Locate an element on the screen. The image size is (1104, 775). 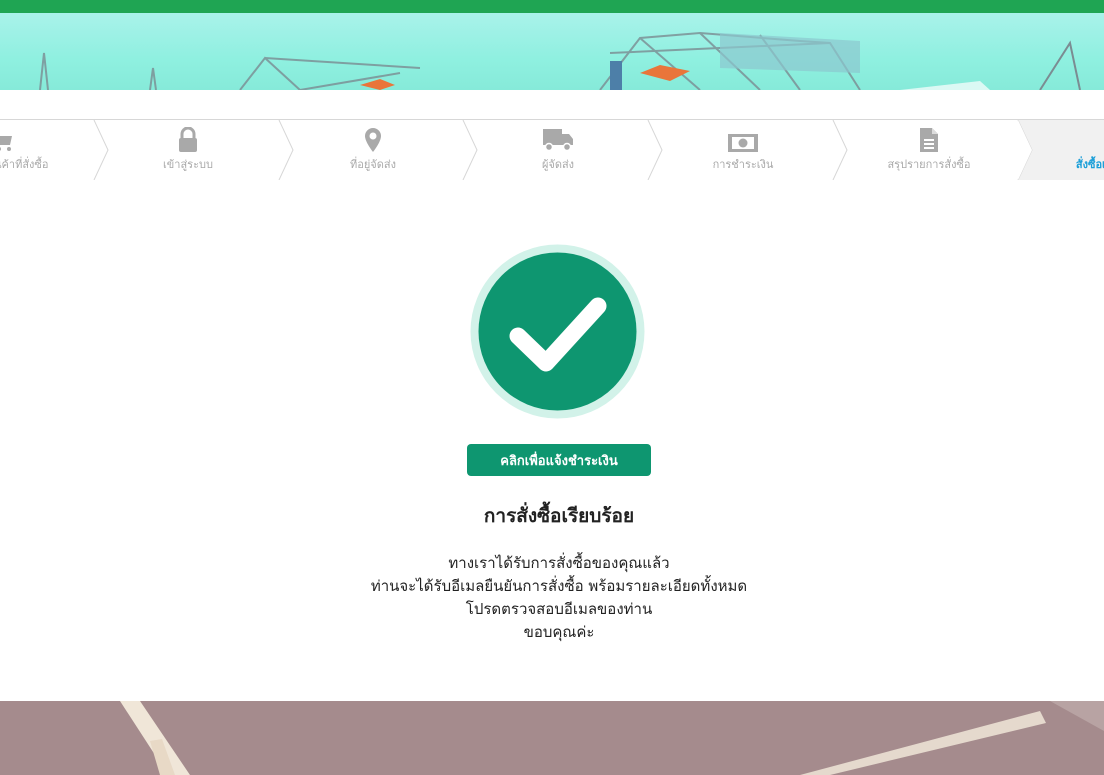
header-banner is located at coordinates (552, 51).